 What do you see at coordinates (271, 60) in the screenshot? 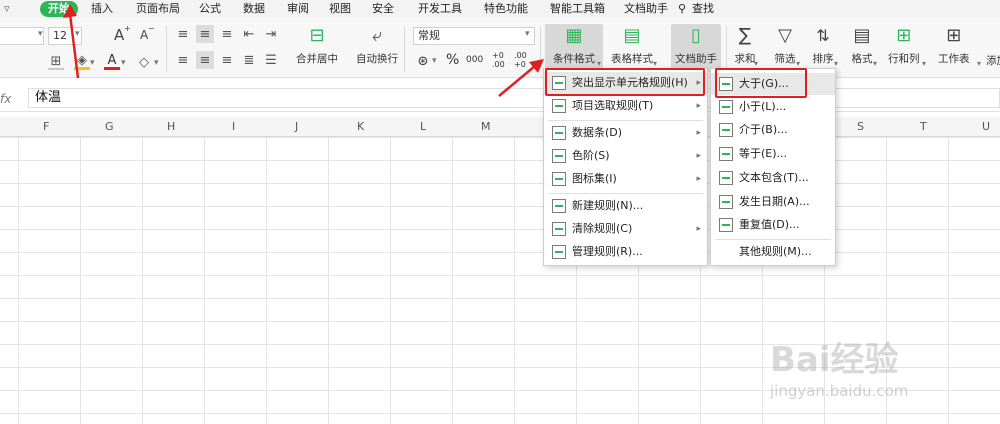
I see `distributed-align-icon: ☰` at bounding box center [271, 60].